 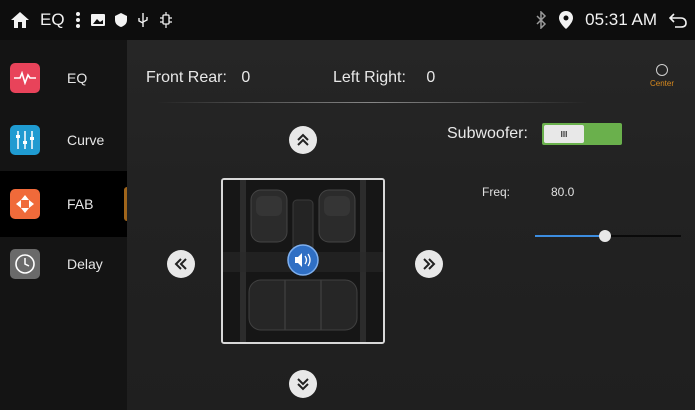 I want to click on front-rear-readout: Front Rear: 0, so click(x=198, y=78).